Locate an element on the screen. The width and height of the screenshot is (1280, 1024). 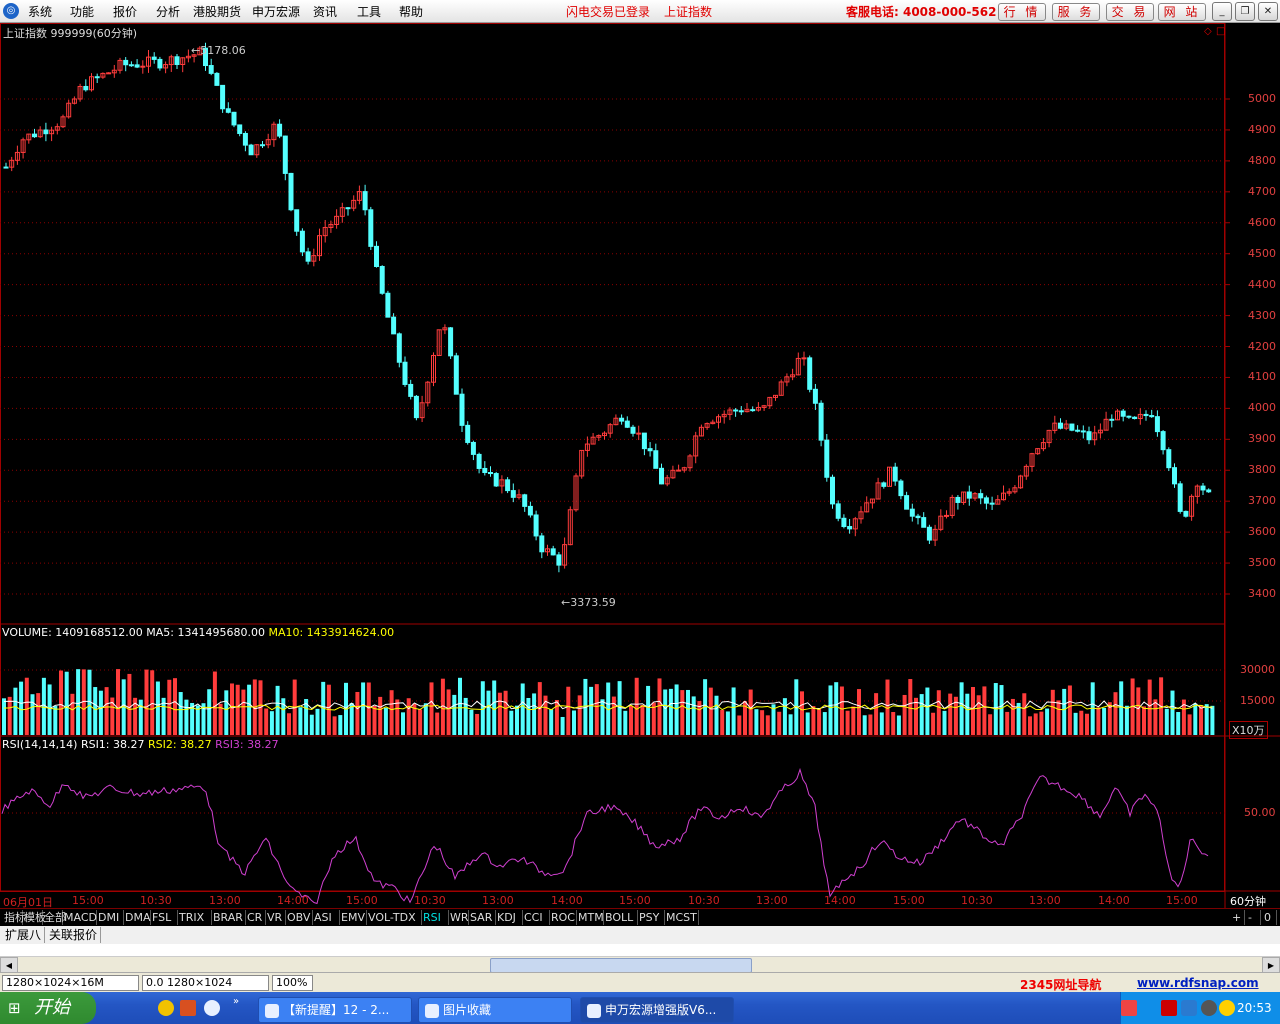
indicator-tab: MTM is located at coordinates (590, 917).